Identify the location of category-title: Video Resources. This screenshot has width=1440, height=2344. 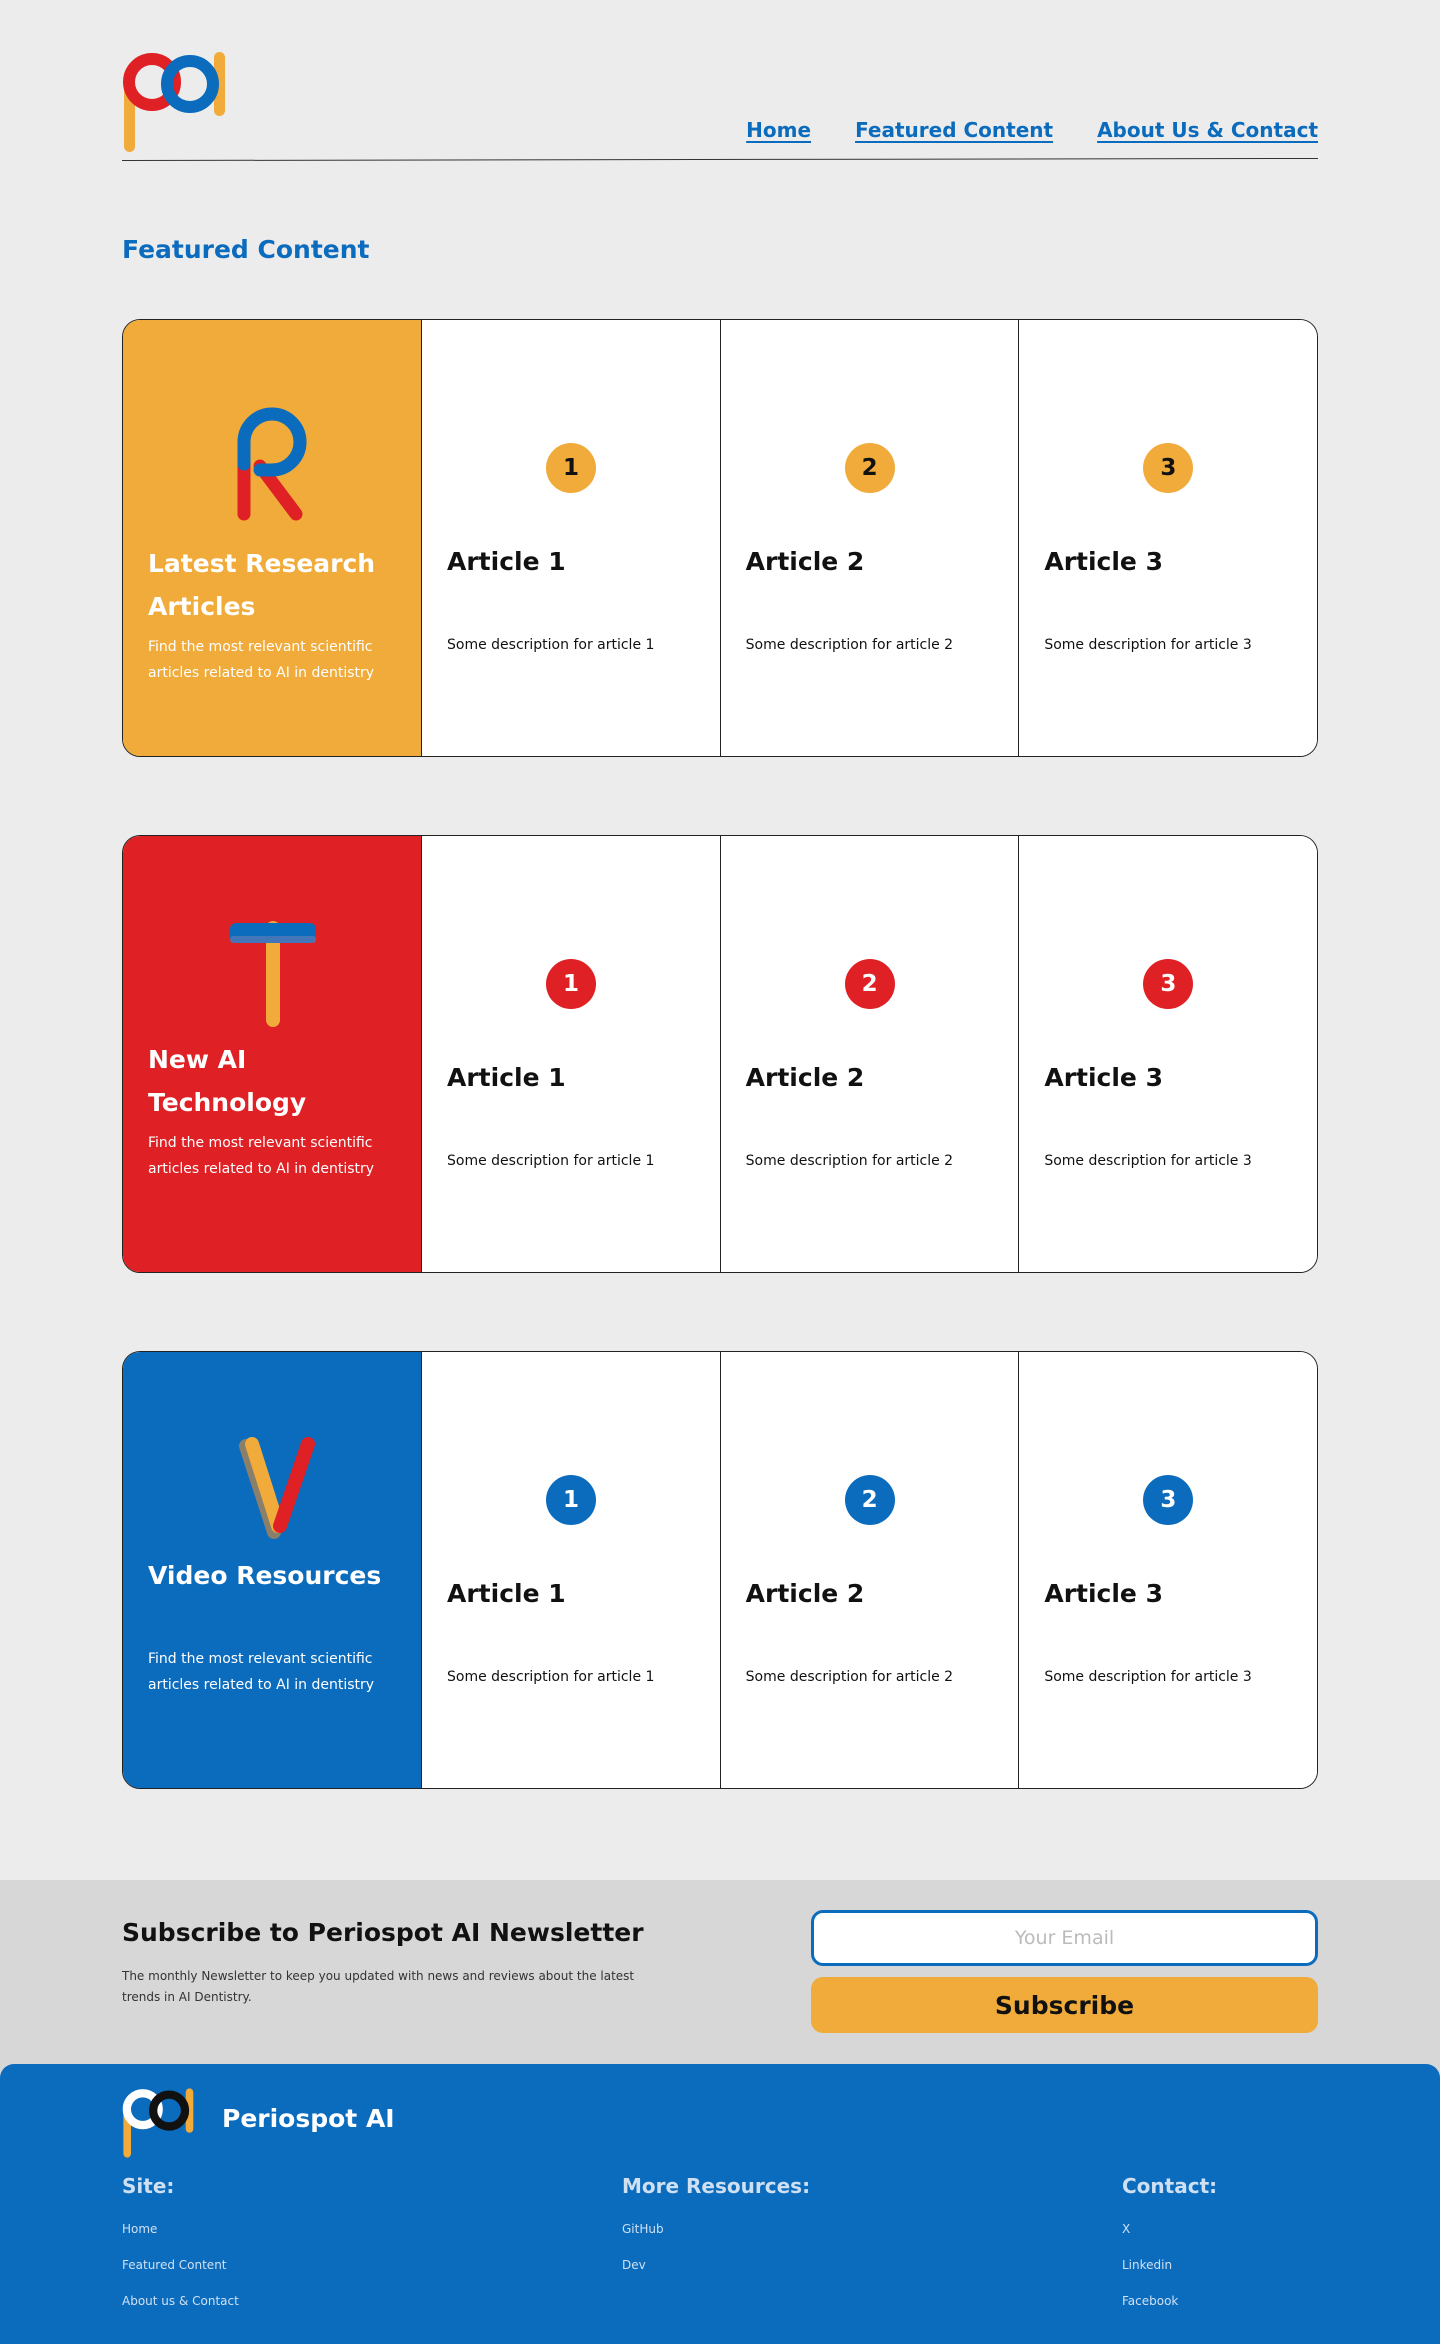
(265, 1575).